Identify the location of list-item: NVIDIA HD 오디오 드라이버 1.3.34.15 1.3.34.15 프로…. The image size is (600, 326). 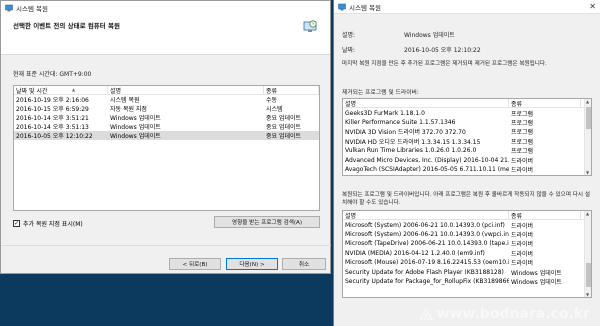
(467, 141).